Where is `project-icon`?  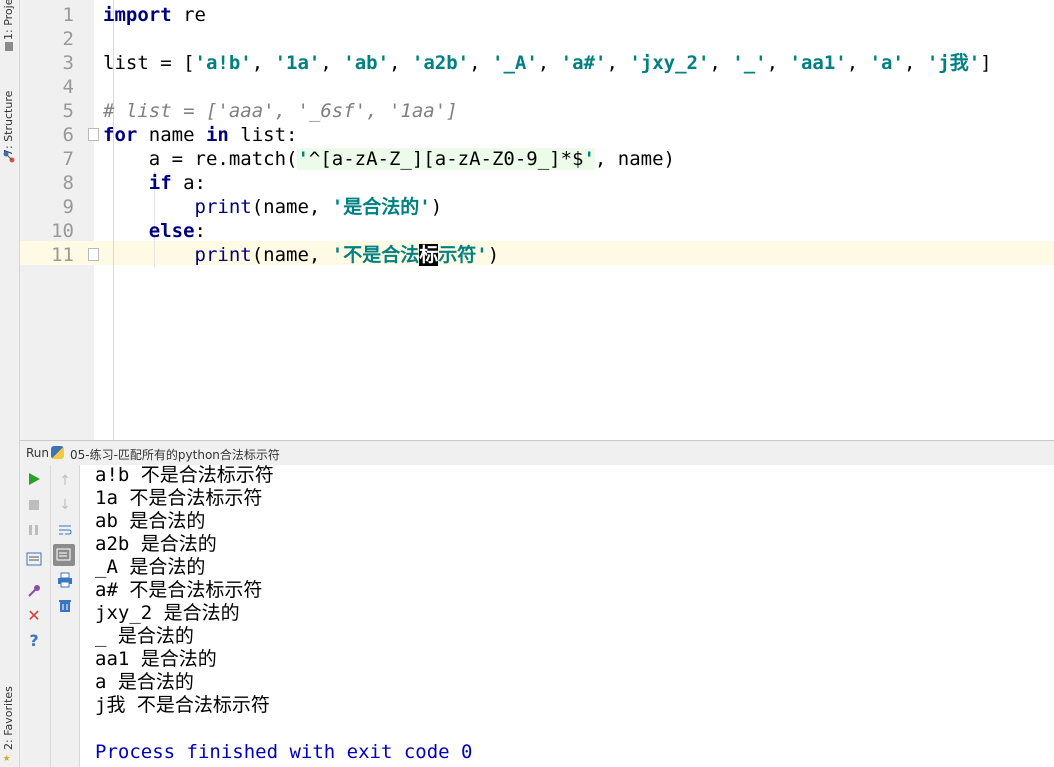 project-icon is located at coordinates (9, 46).